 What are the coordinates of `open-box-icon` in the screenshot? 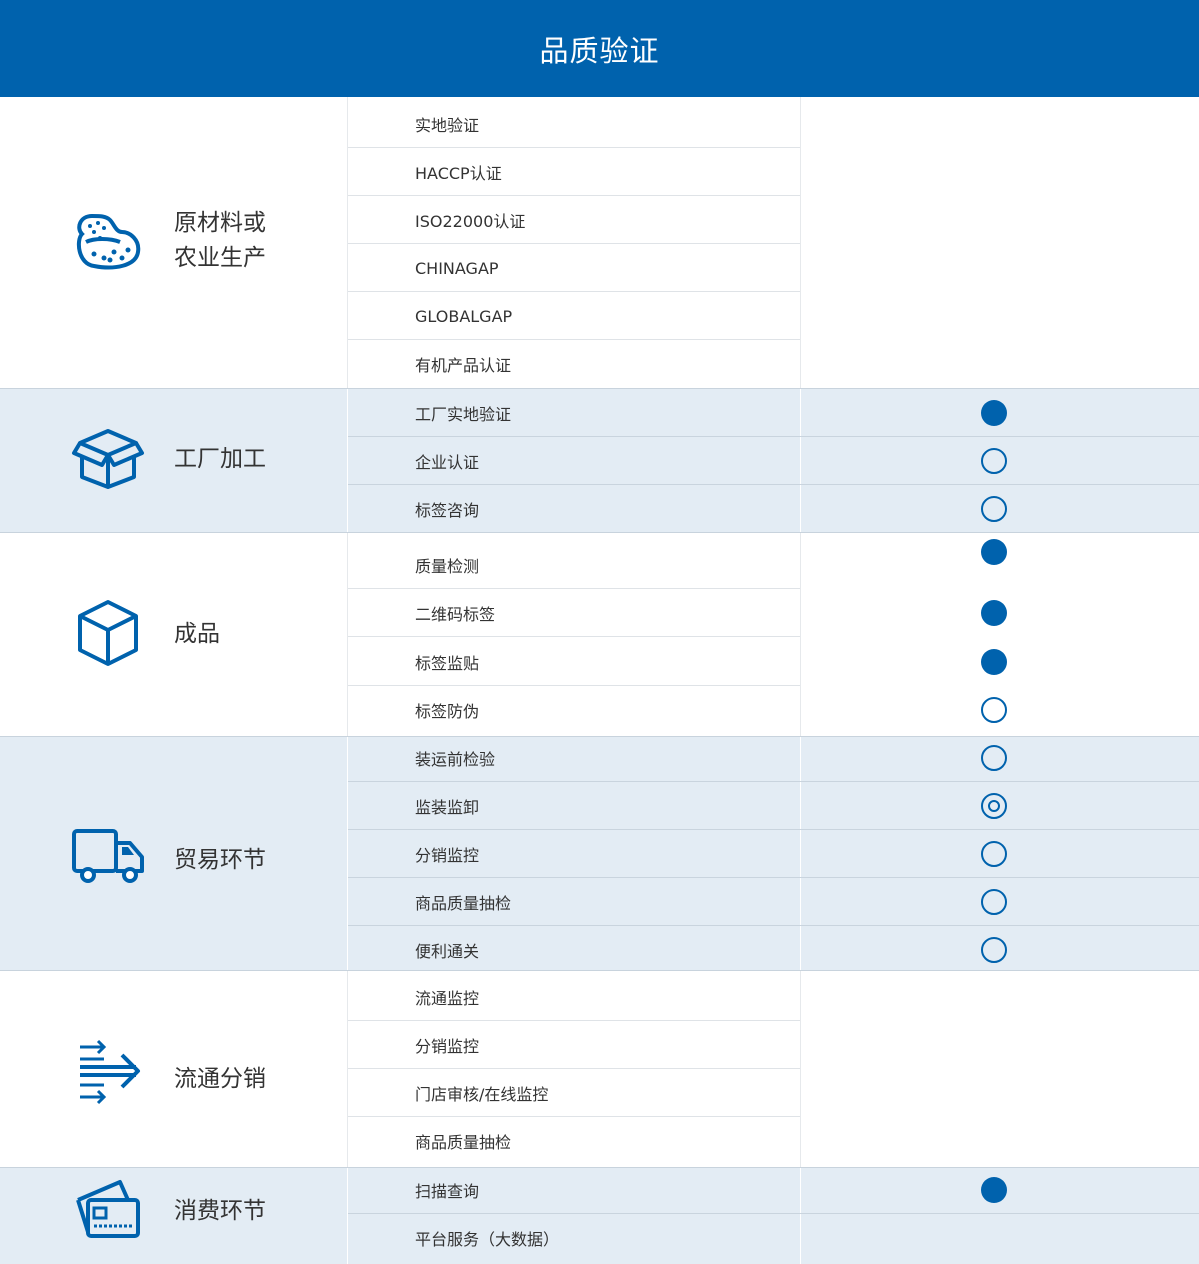 It's located at (108, 461).